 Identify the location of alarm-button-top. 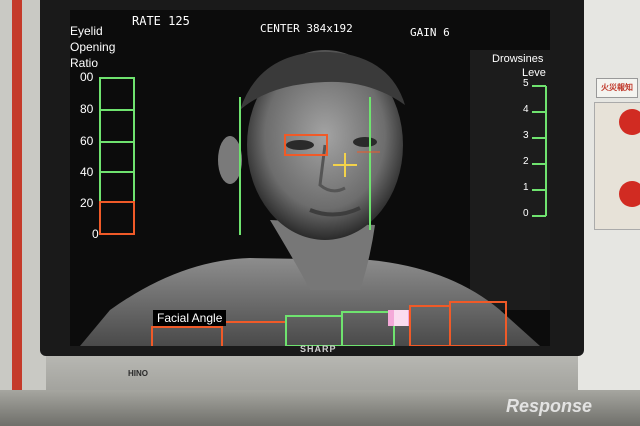
(629, 122).